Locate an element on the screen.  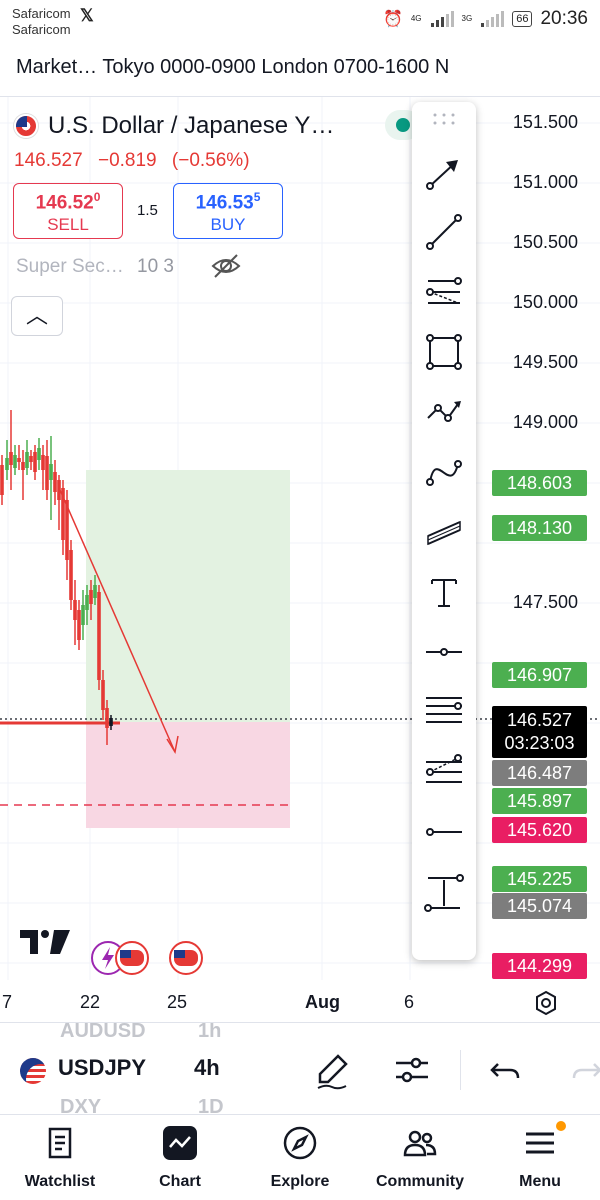
price-tag-green: 148.603 is located at coordinates (539, 483).